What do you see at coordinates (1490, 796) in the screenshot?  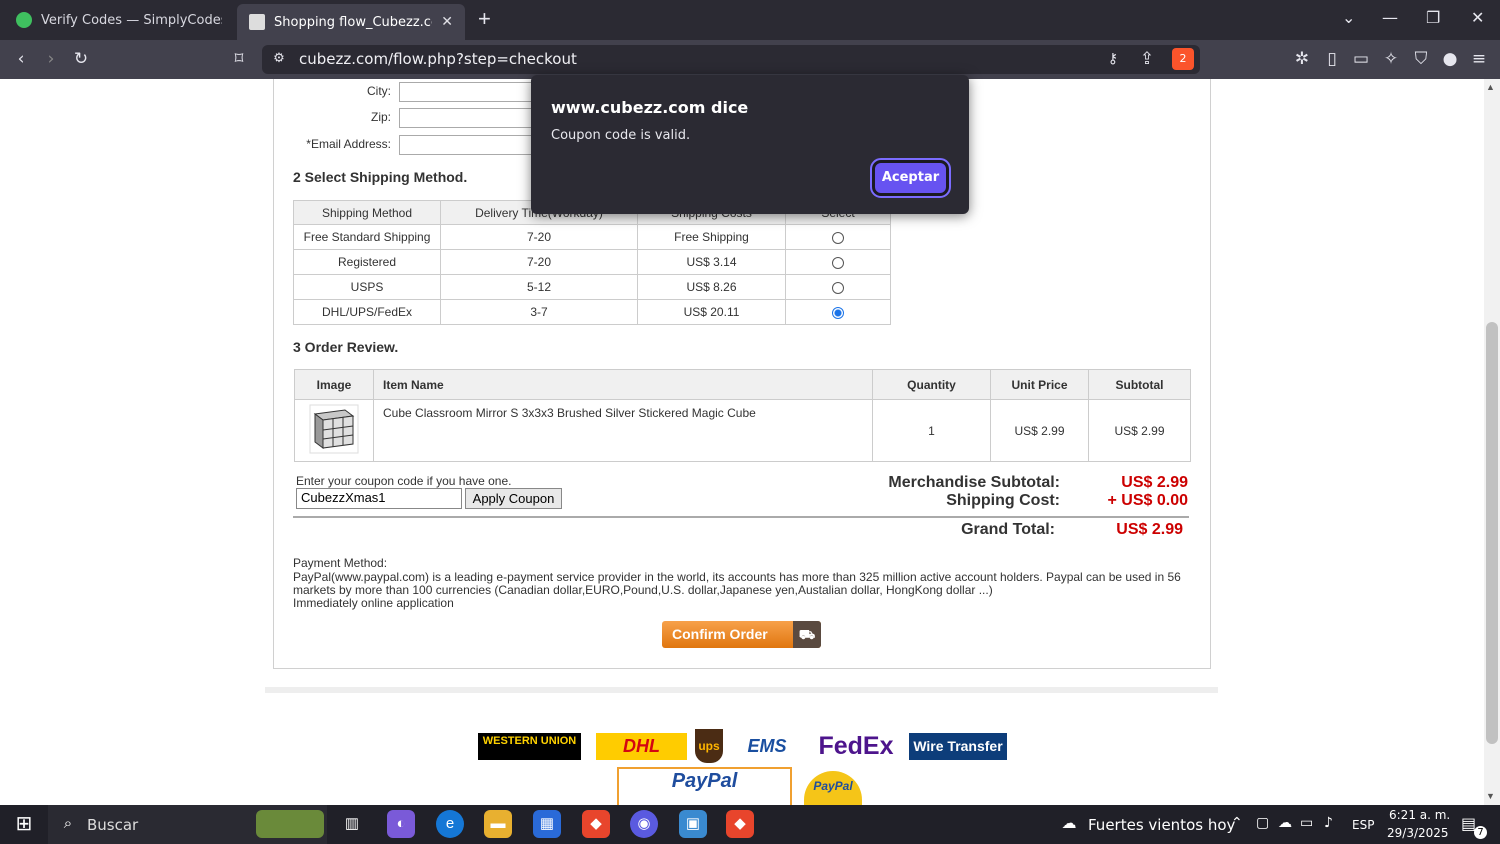 I see `scroll-down-icon: ▼` at bounding box center [1490, 796].